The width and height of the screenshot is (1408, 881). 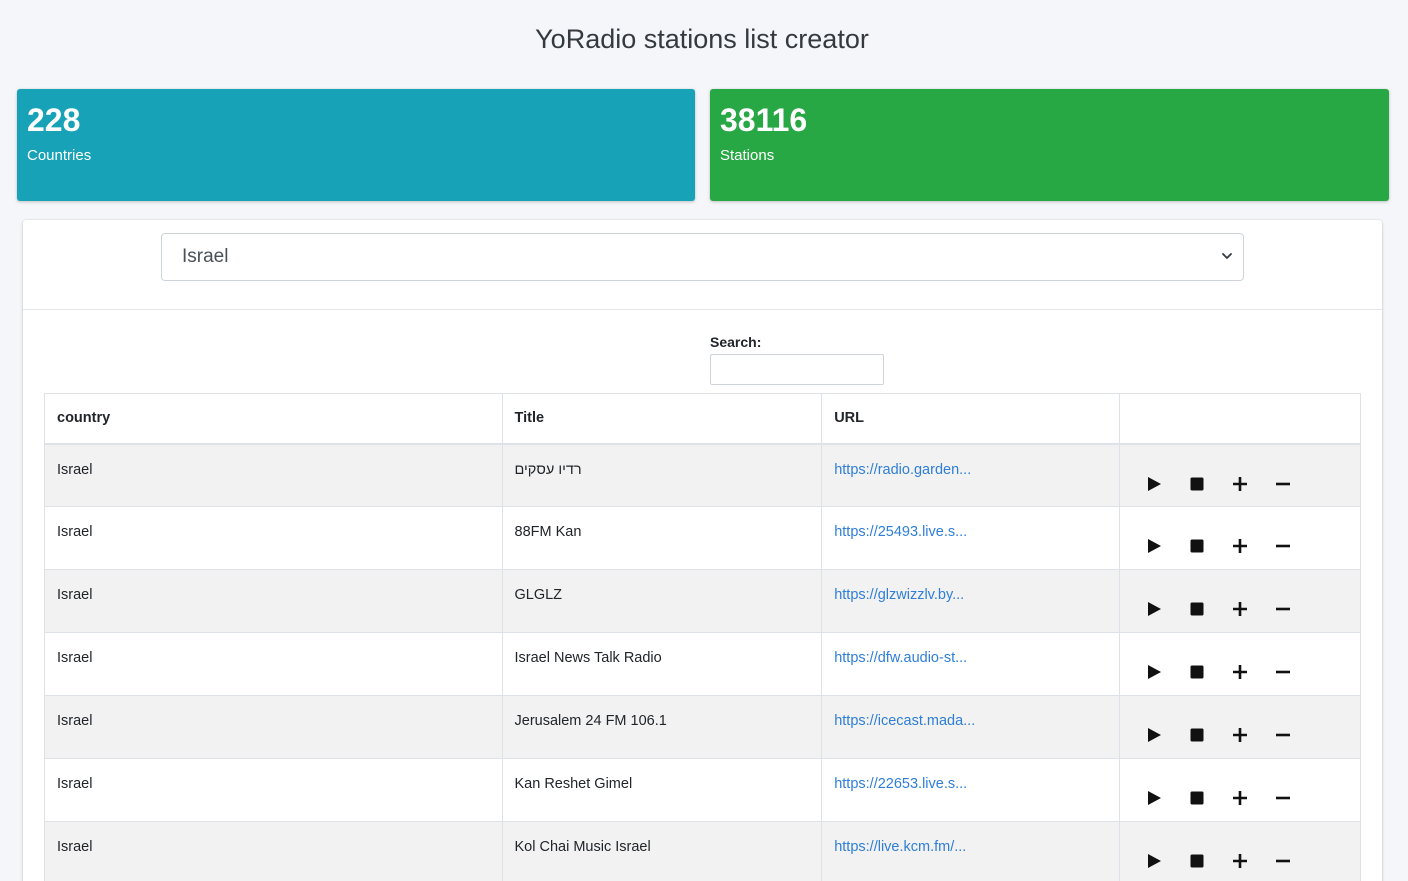 I want to click on chevron-down-icon, so click(x=1227, y=256).